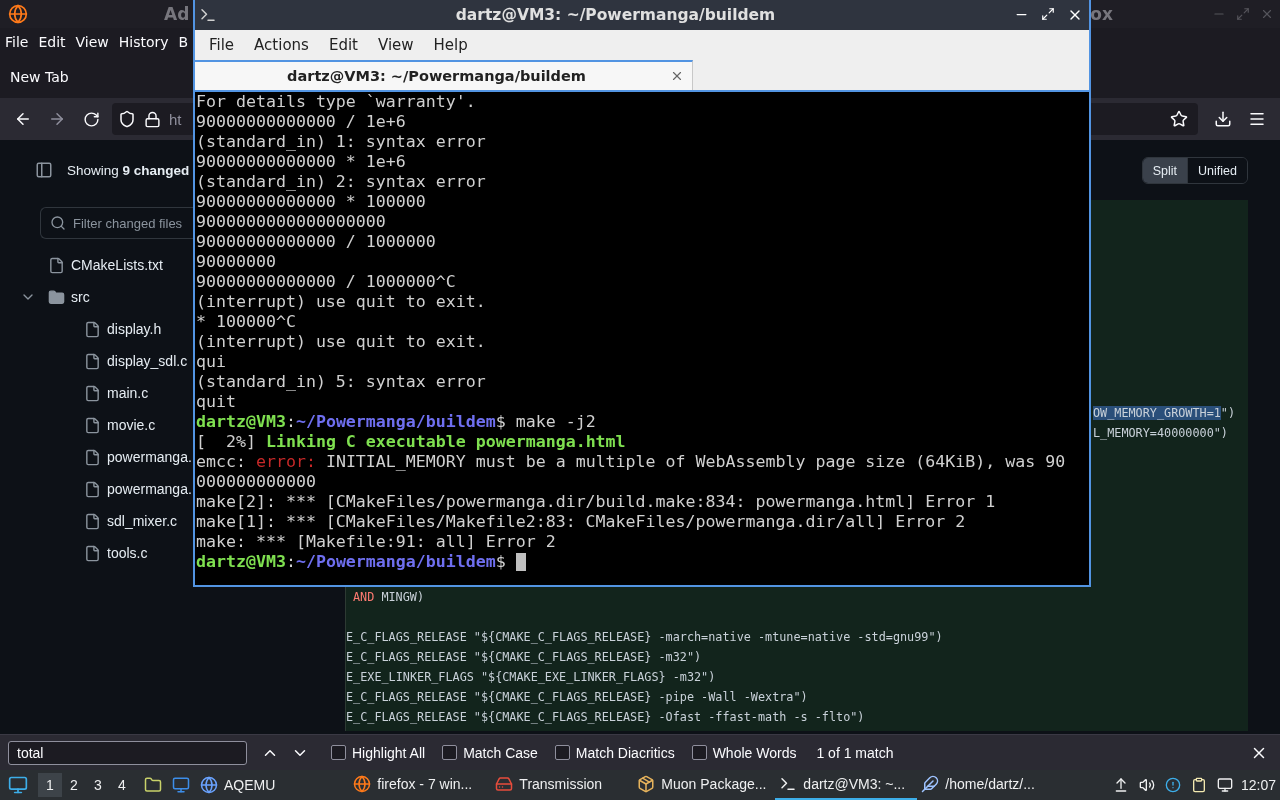  What do you see at coordinates (341, 182) in the screenshot?
I see `terminal-line: (standard_in) 2: syntax error` at bounding box center [341, 182].